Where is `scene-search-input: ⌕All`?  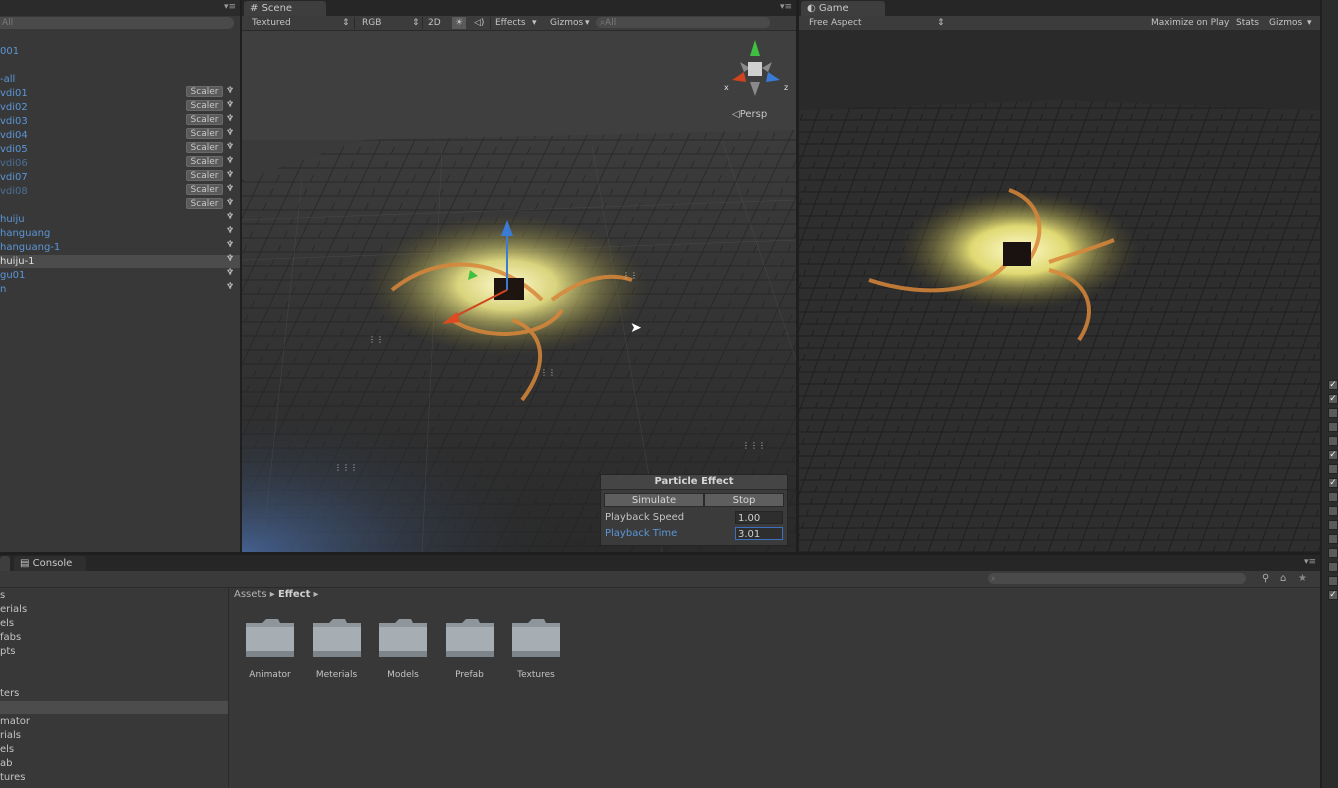
scene-search-input: ⌕All is located at coordinates (683, 22).